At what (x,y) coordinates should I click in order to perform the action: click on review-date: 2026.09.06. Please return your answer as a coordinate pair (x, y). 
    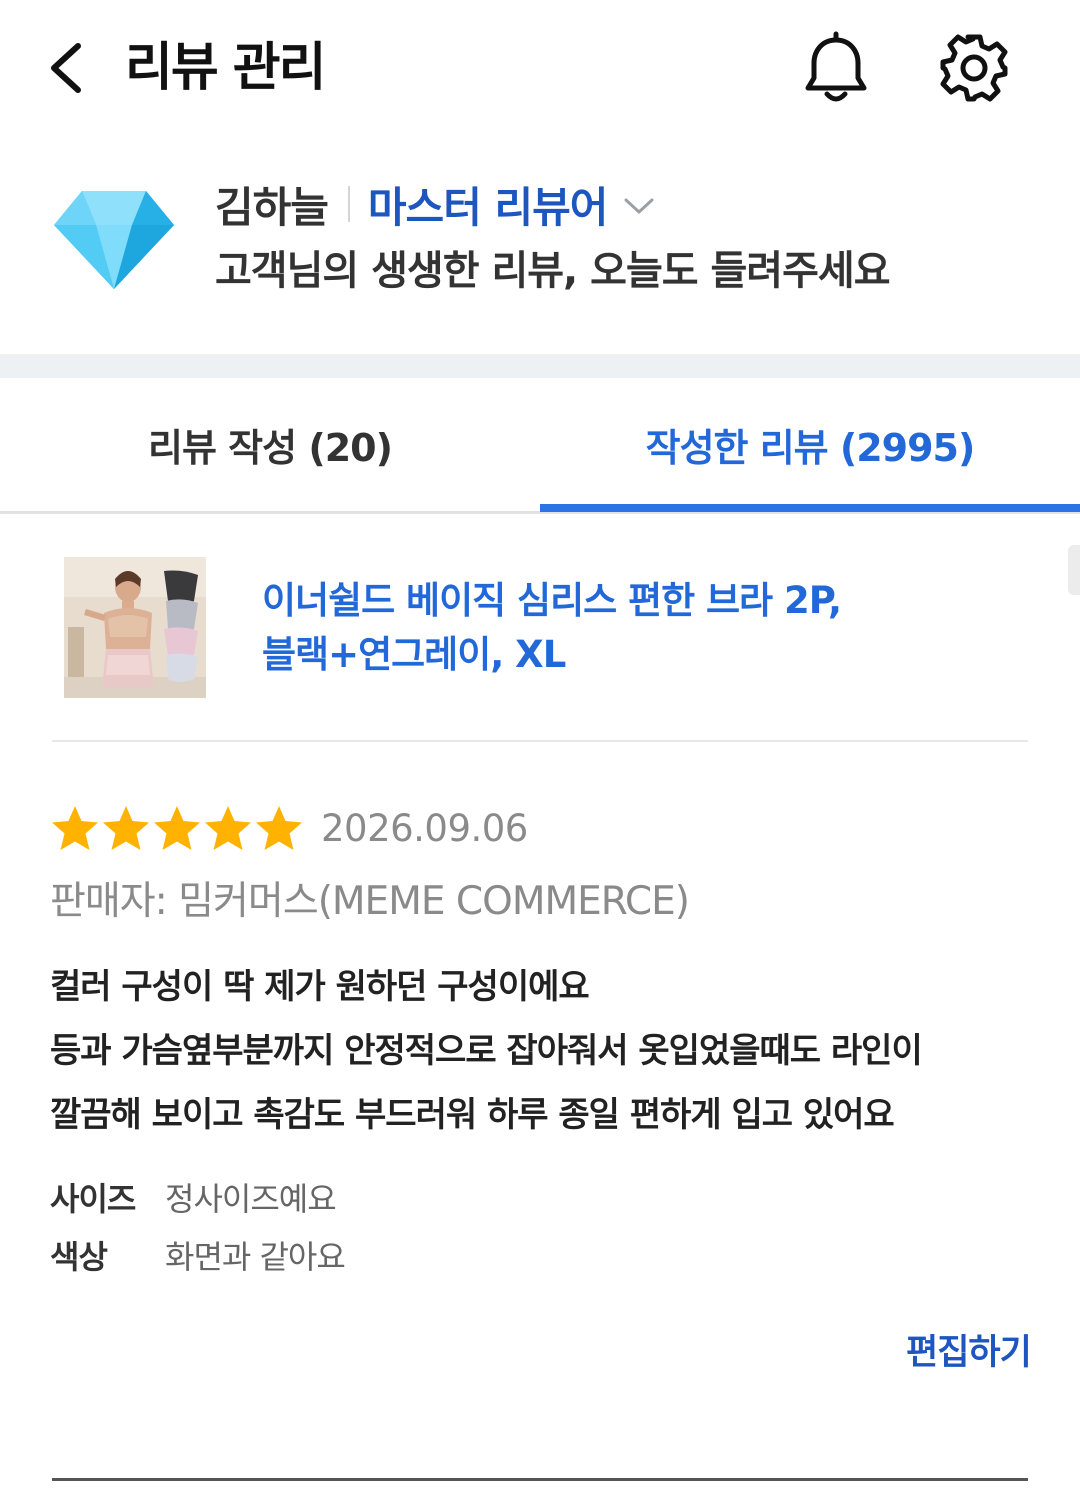
    Looking at the image, I should click on (424, 828).